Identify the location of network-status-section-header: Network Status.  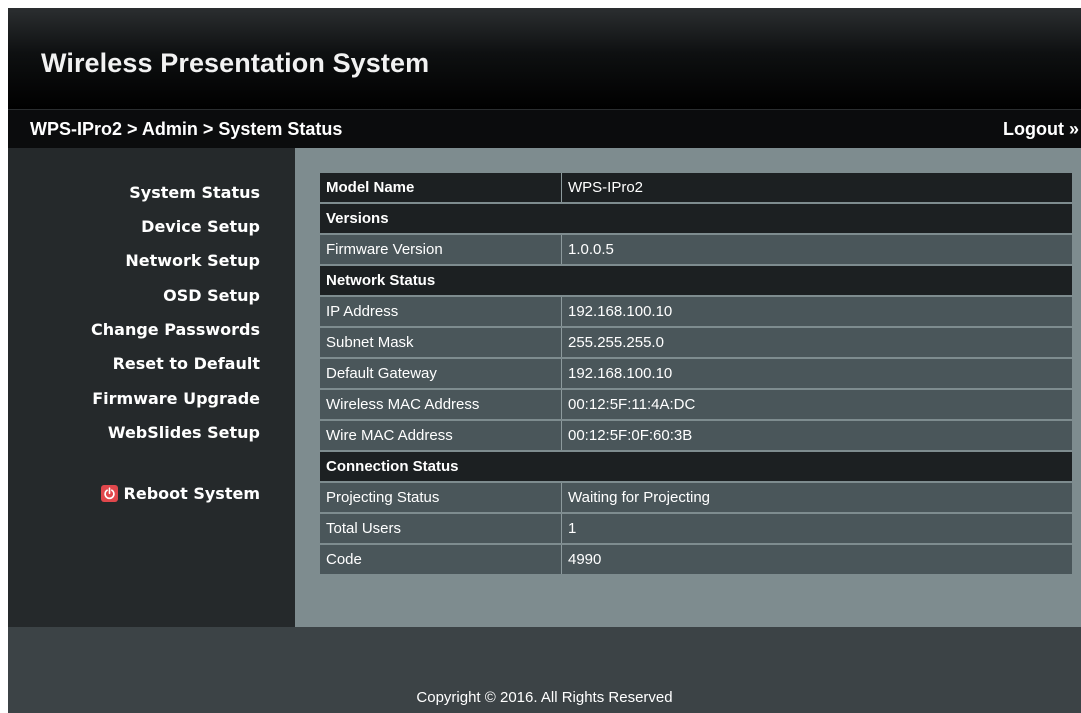
(696, 280).